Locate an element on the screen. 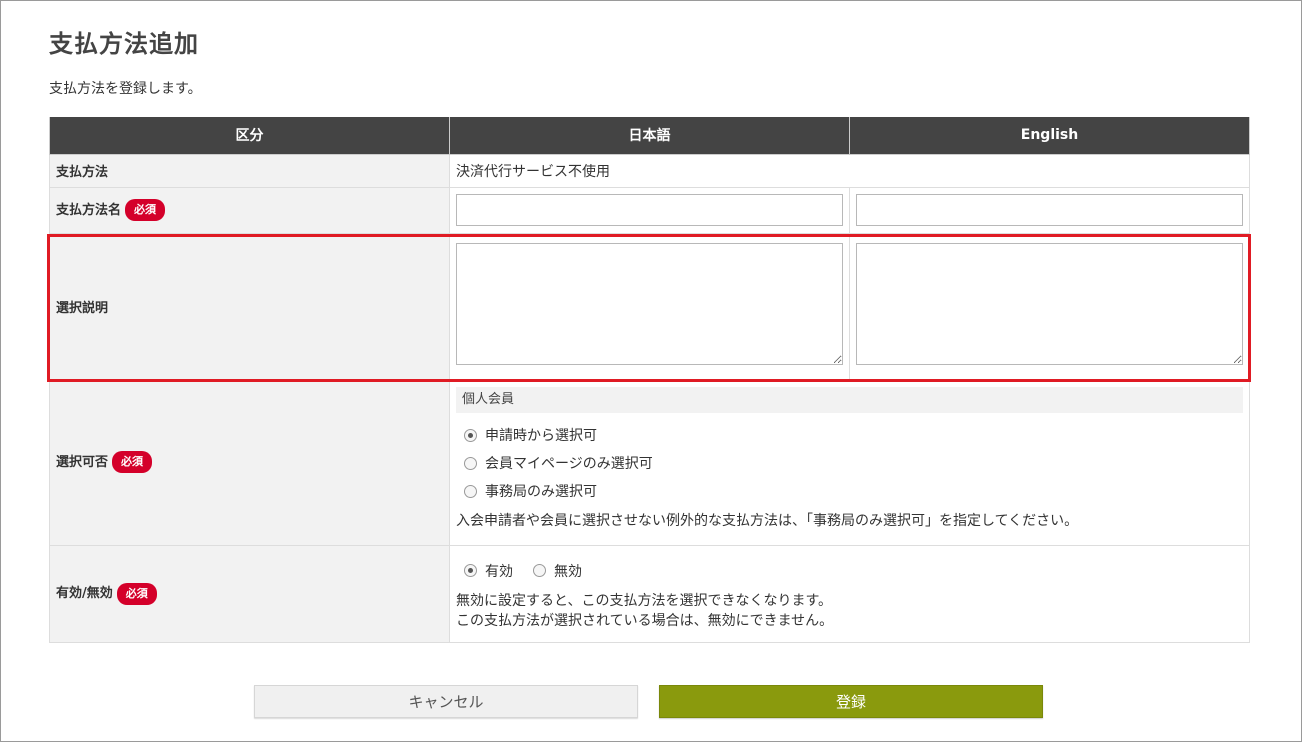 This screenshot has height=742, width=1302. enabled-radio-group: 有効 無効 is located at coordinates (849, 571).